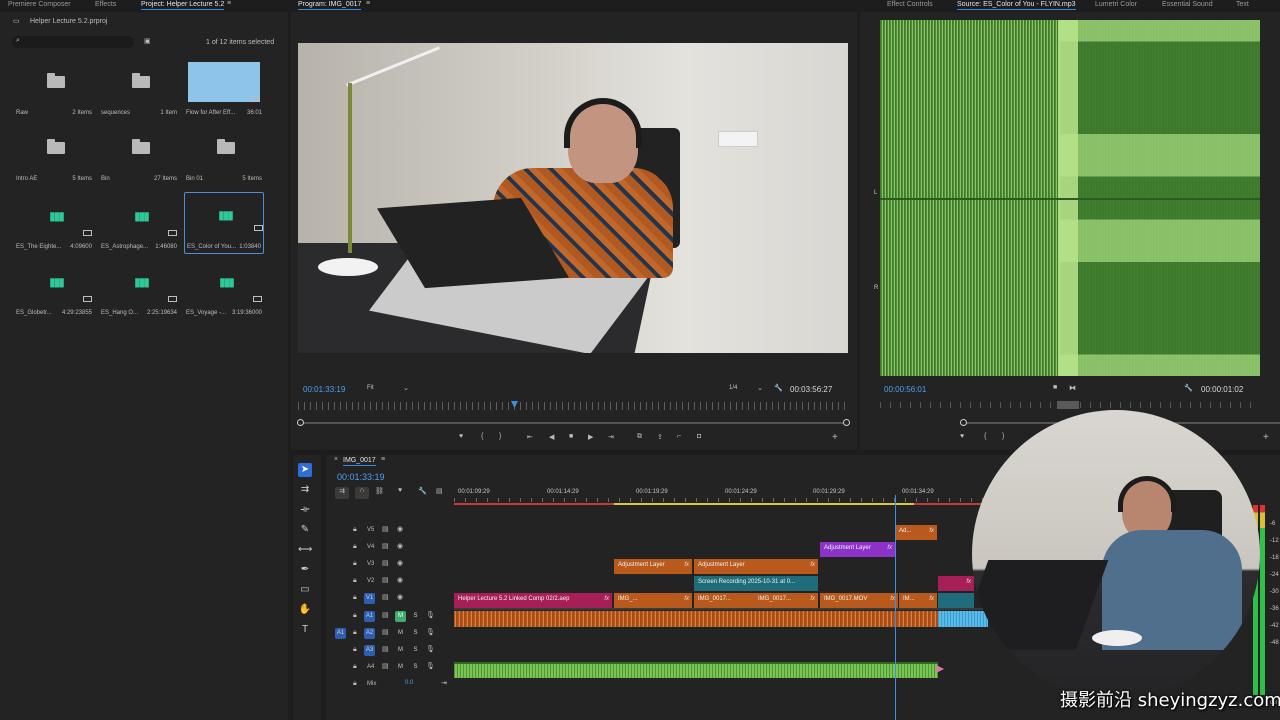 This screenshot has width=1280, height=720. Describe the element at coordinates (786, 600) in the screenshot. I see `clip-v1-img-3: IMG_0017... fx` at that location.